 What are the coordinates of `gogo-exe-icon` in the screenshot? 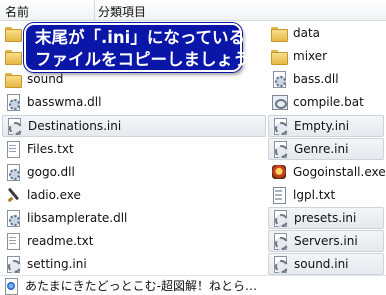 It's located at (279, 172).